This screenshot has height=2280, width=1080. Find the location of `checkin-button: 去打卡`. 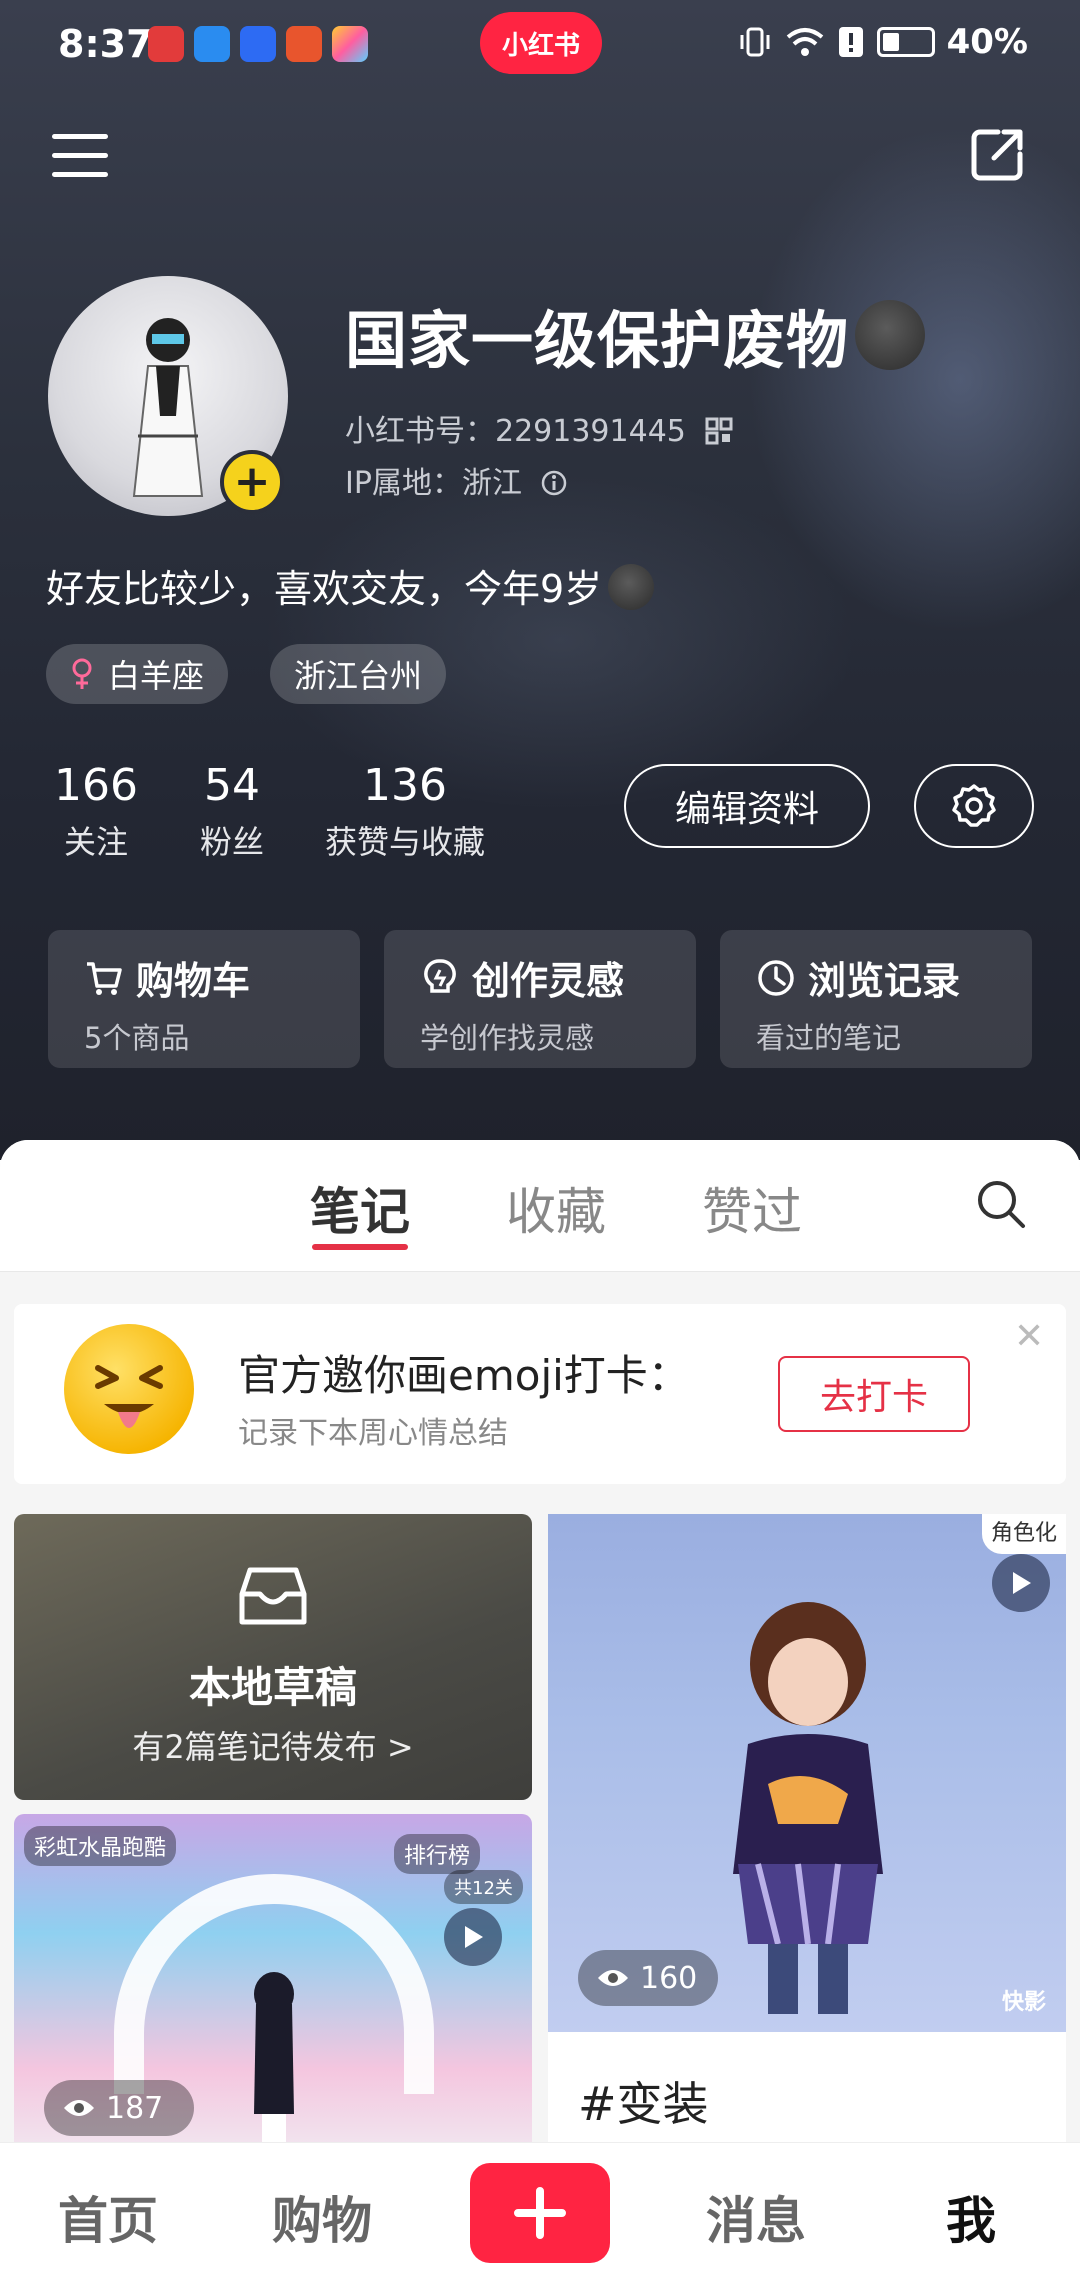

checkin-button: 去打卡 is located at coordinates (874, 1394).